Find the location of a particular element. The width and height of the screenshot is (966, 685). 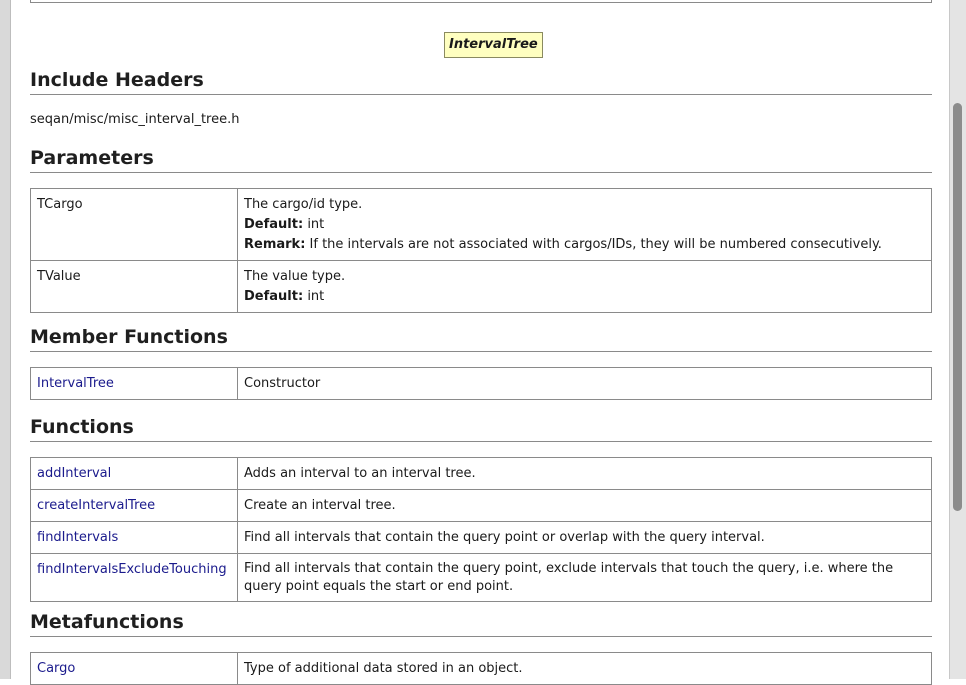

previous-section-box is located at coordinates (481, 1).